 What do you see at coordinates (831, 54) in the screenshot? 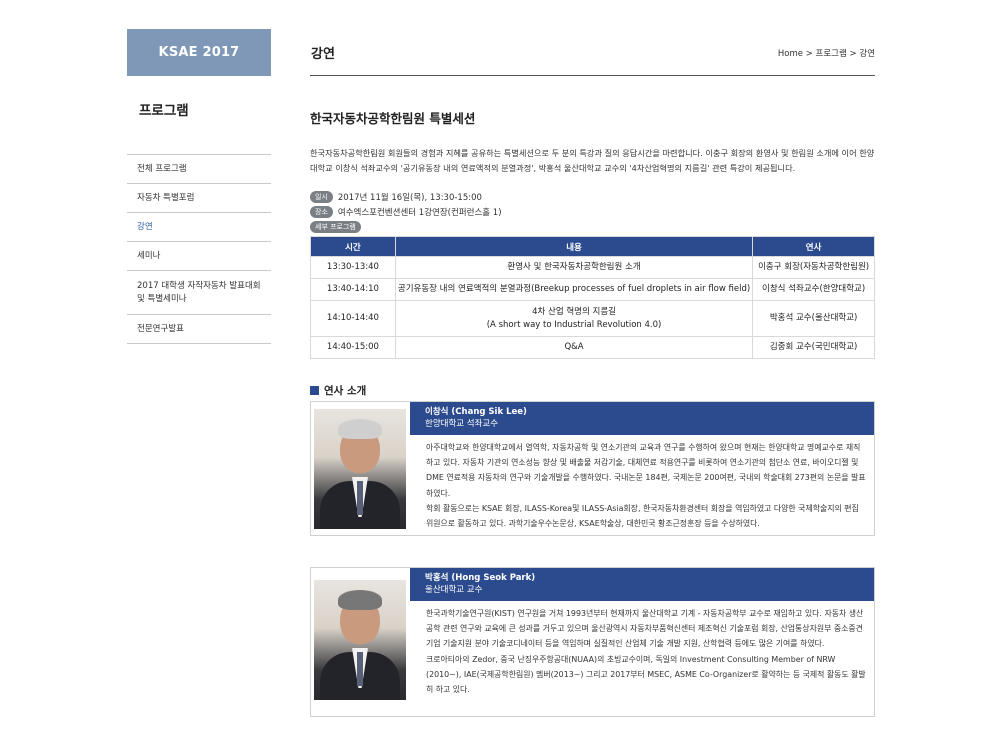
I see `breadcrumb-program: 프로그램` at bounding box center [831, 54].